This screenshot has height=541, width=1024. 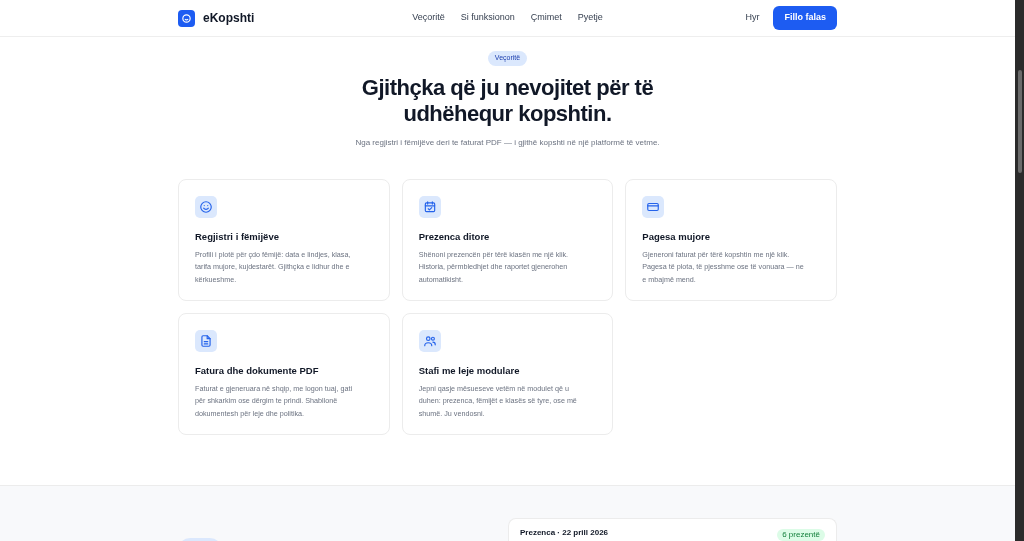 I want to click on attendance-title: Prezenca · 22 prill 2026, so click(x=564, y=532).